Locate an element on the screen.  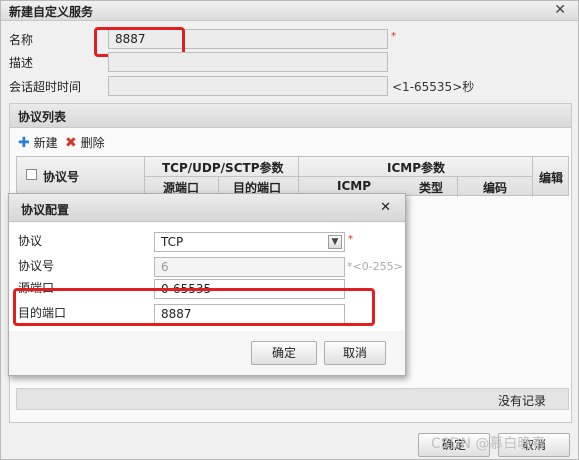
dialog-titlebar: 新建自定义服务 ✕ is located at coordinates (289, 11).